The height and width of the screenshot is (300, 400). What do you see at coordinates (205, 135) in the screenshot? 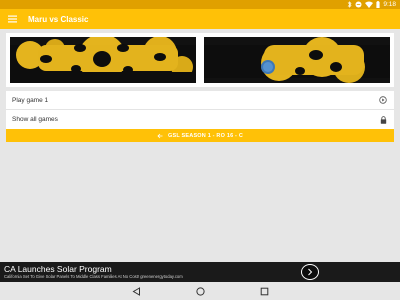
I see `season-label: GSL SEASON 1 - RO 16 - C` at bounding box center [205, 135].